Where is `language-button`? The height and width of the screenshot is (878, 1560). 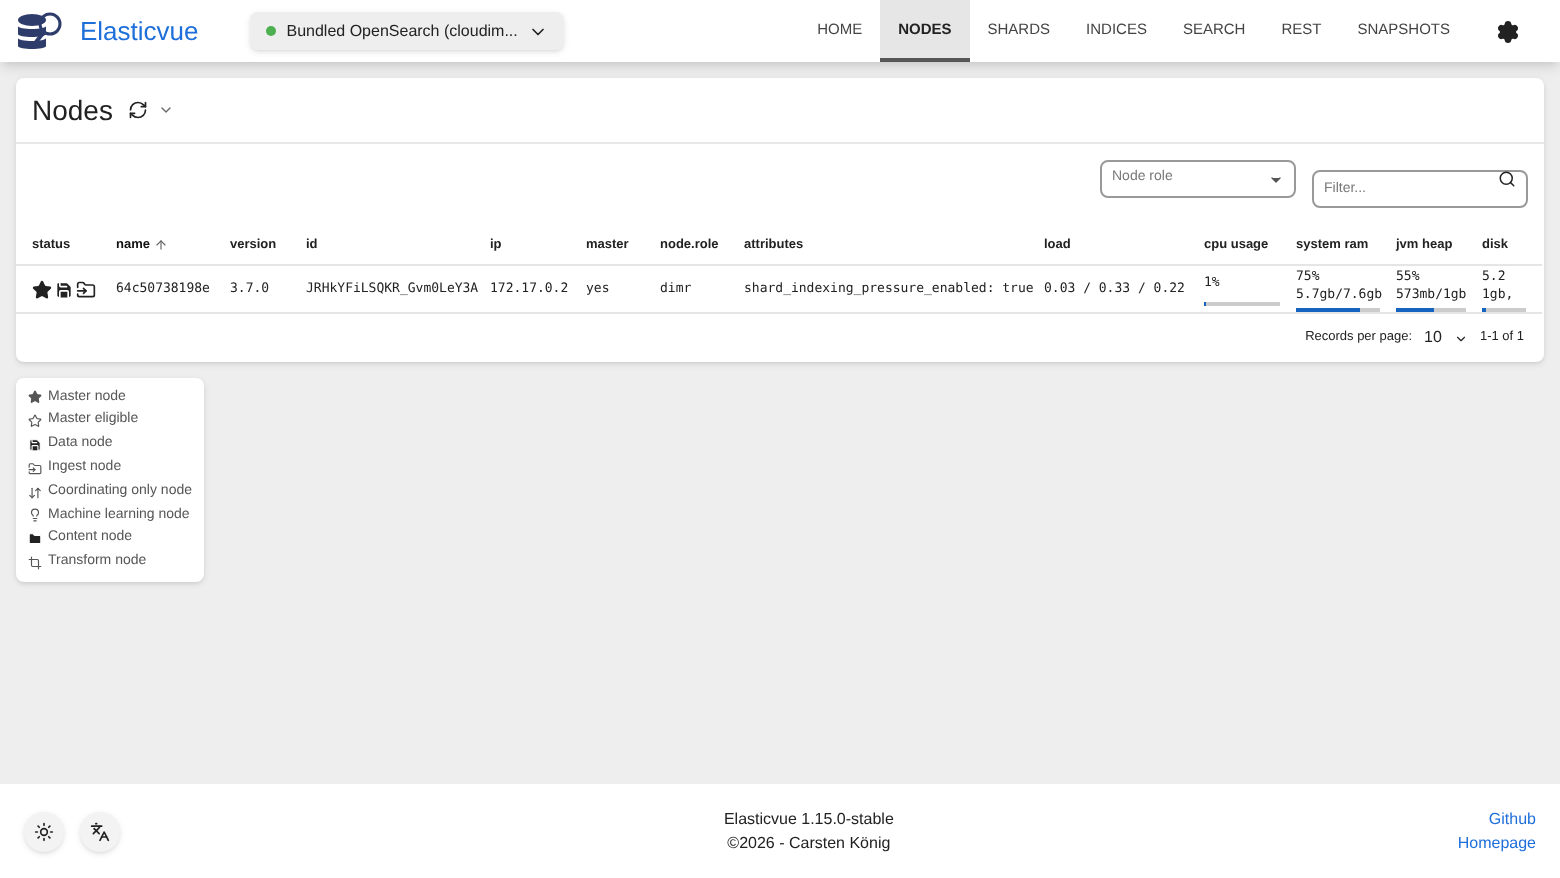 language-button is located at coordinates (100, 831).